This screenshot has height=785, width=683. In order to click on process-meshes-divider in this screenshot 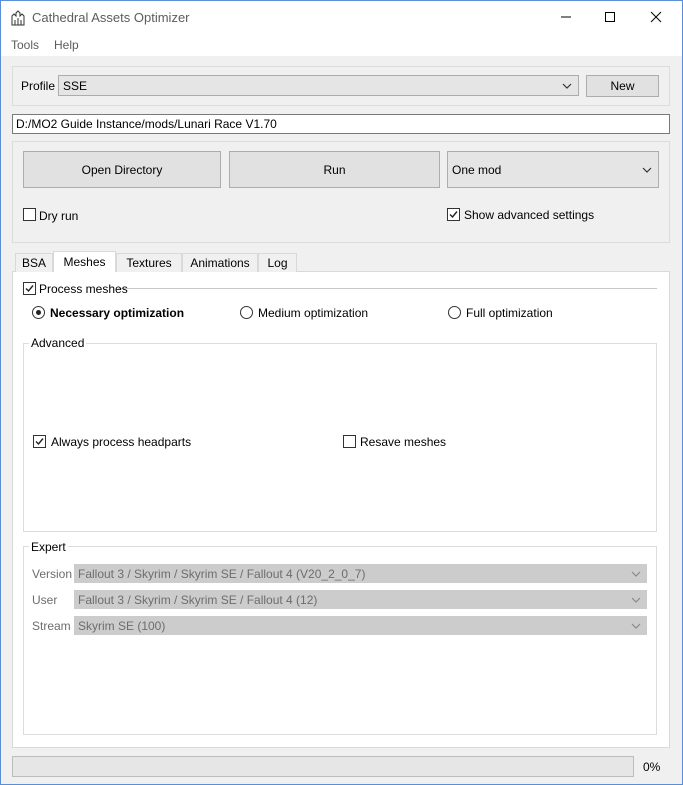, I will do `click(387, 288)`.